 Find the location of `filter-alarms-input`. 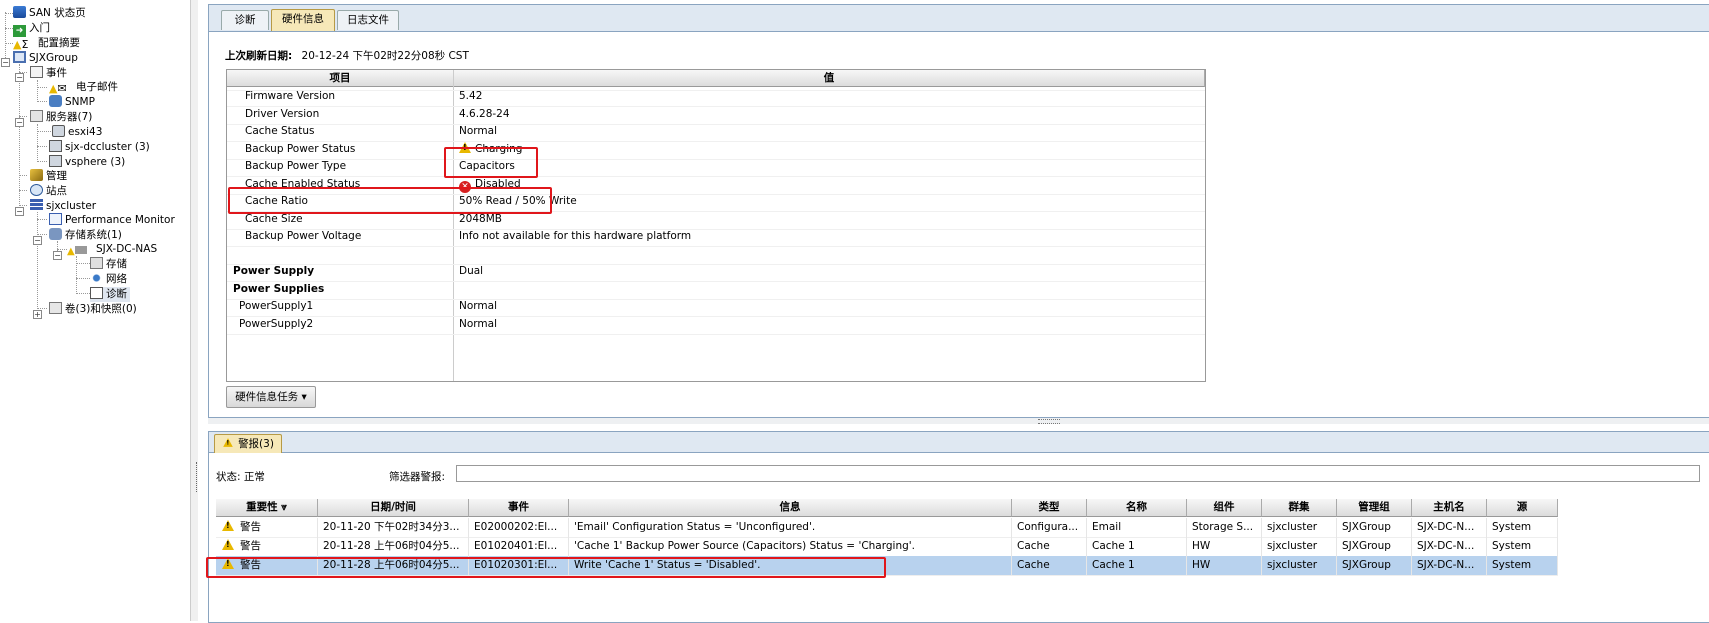

filter-alarms-input is located at coordinates (1078, 473).